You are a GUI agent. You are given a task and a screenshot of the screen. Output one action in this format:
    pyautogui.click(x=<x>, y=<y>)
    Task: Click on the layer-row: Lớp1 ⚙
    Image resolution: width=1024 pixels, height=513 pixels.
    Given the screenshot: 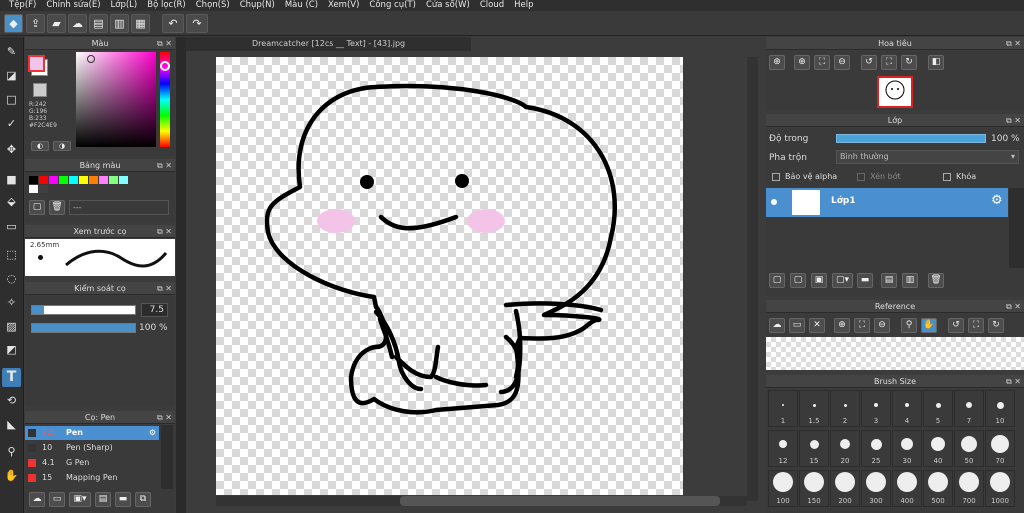 What is the action you would take?
    pyautogui.click(x=887, y=202)
    